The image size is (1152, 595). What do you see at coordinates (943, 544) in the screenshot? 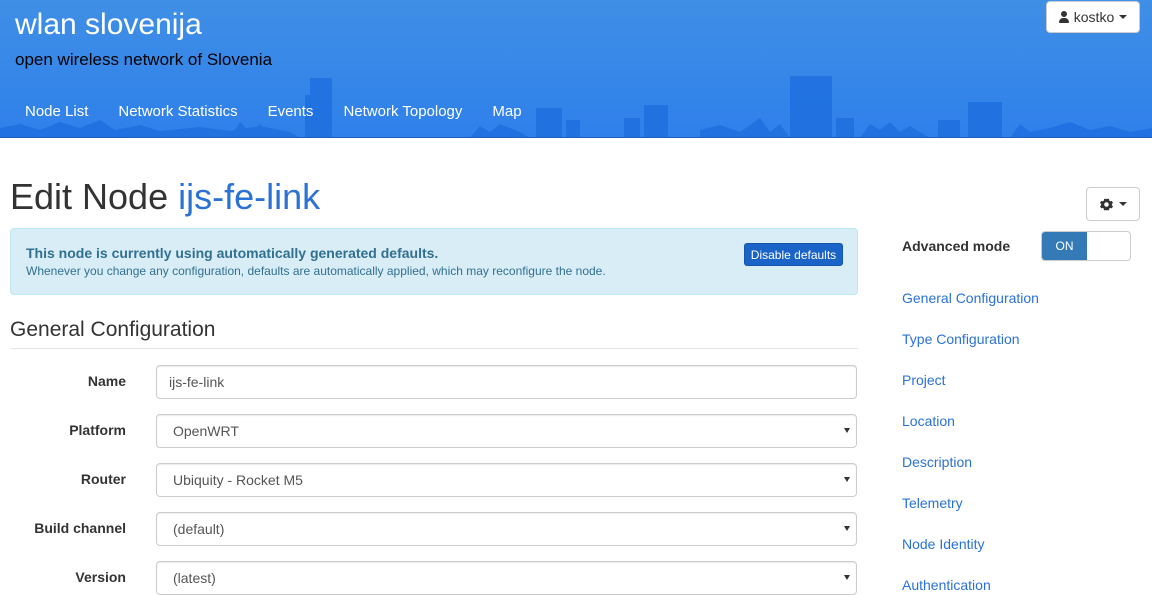
I see `sidebar-link-node-identity: Node Identity` at bounding box center [943, 544].